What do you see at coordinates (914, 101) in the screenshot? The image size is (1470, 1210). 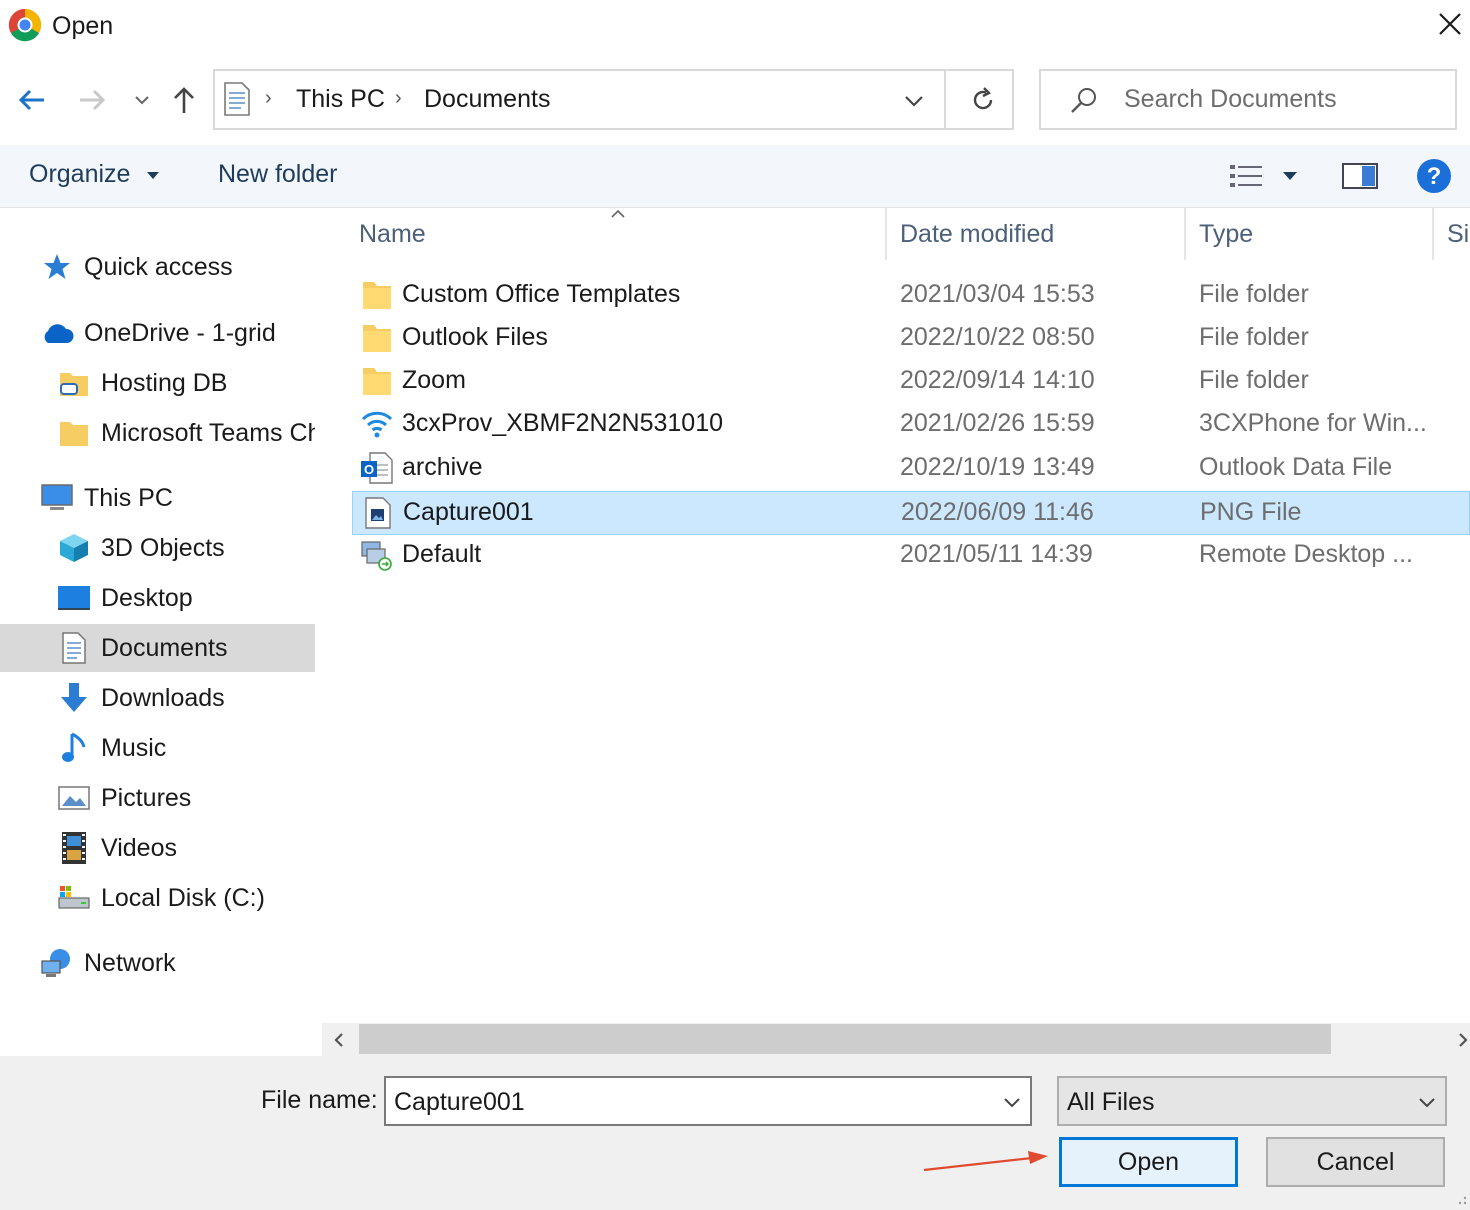 I see `address-dropdown-icon` at bounding box center [914, 101].